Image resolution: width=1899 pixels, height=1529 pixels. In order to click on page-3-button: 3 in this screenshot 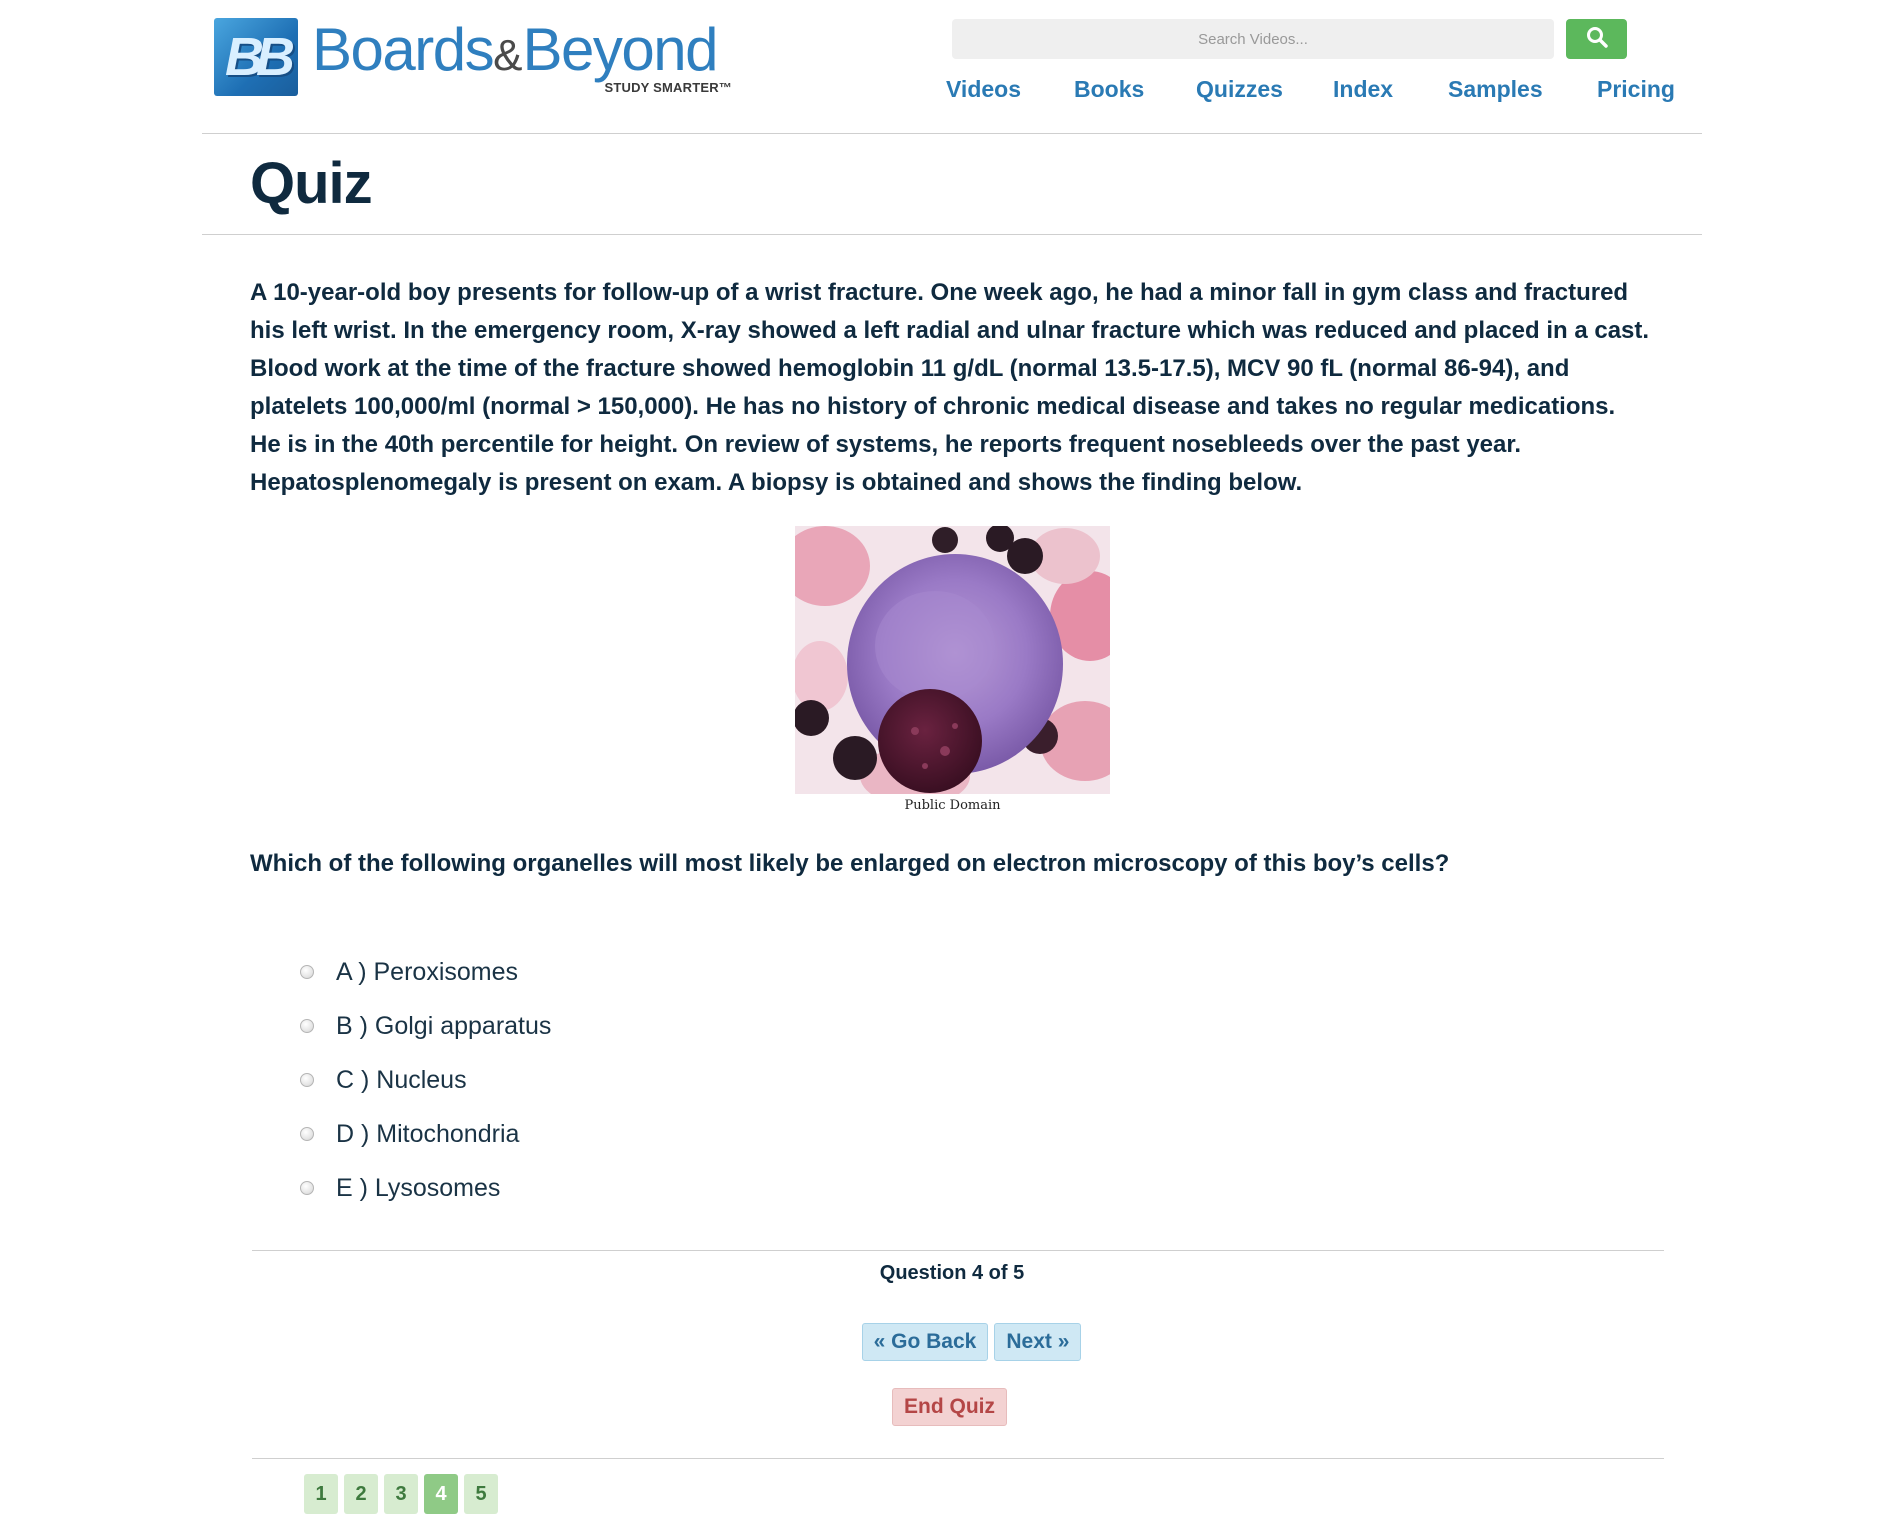, I will do `click(401, 1494)`.